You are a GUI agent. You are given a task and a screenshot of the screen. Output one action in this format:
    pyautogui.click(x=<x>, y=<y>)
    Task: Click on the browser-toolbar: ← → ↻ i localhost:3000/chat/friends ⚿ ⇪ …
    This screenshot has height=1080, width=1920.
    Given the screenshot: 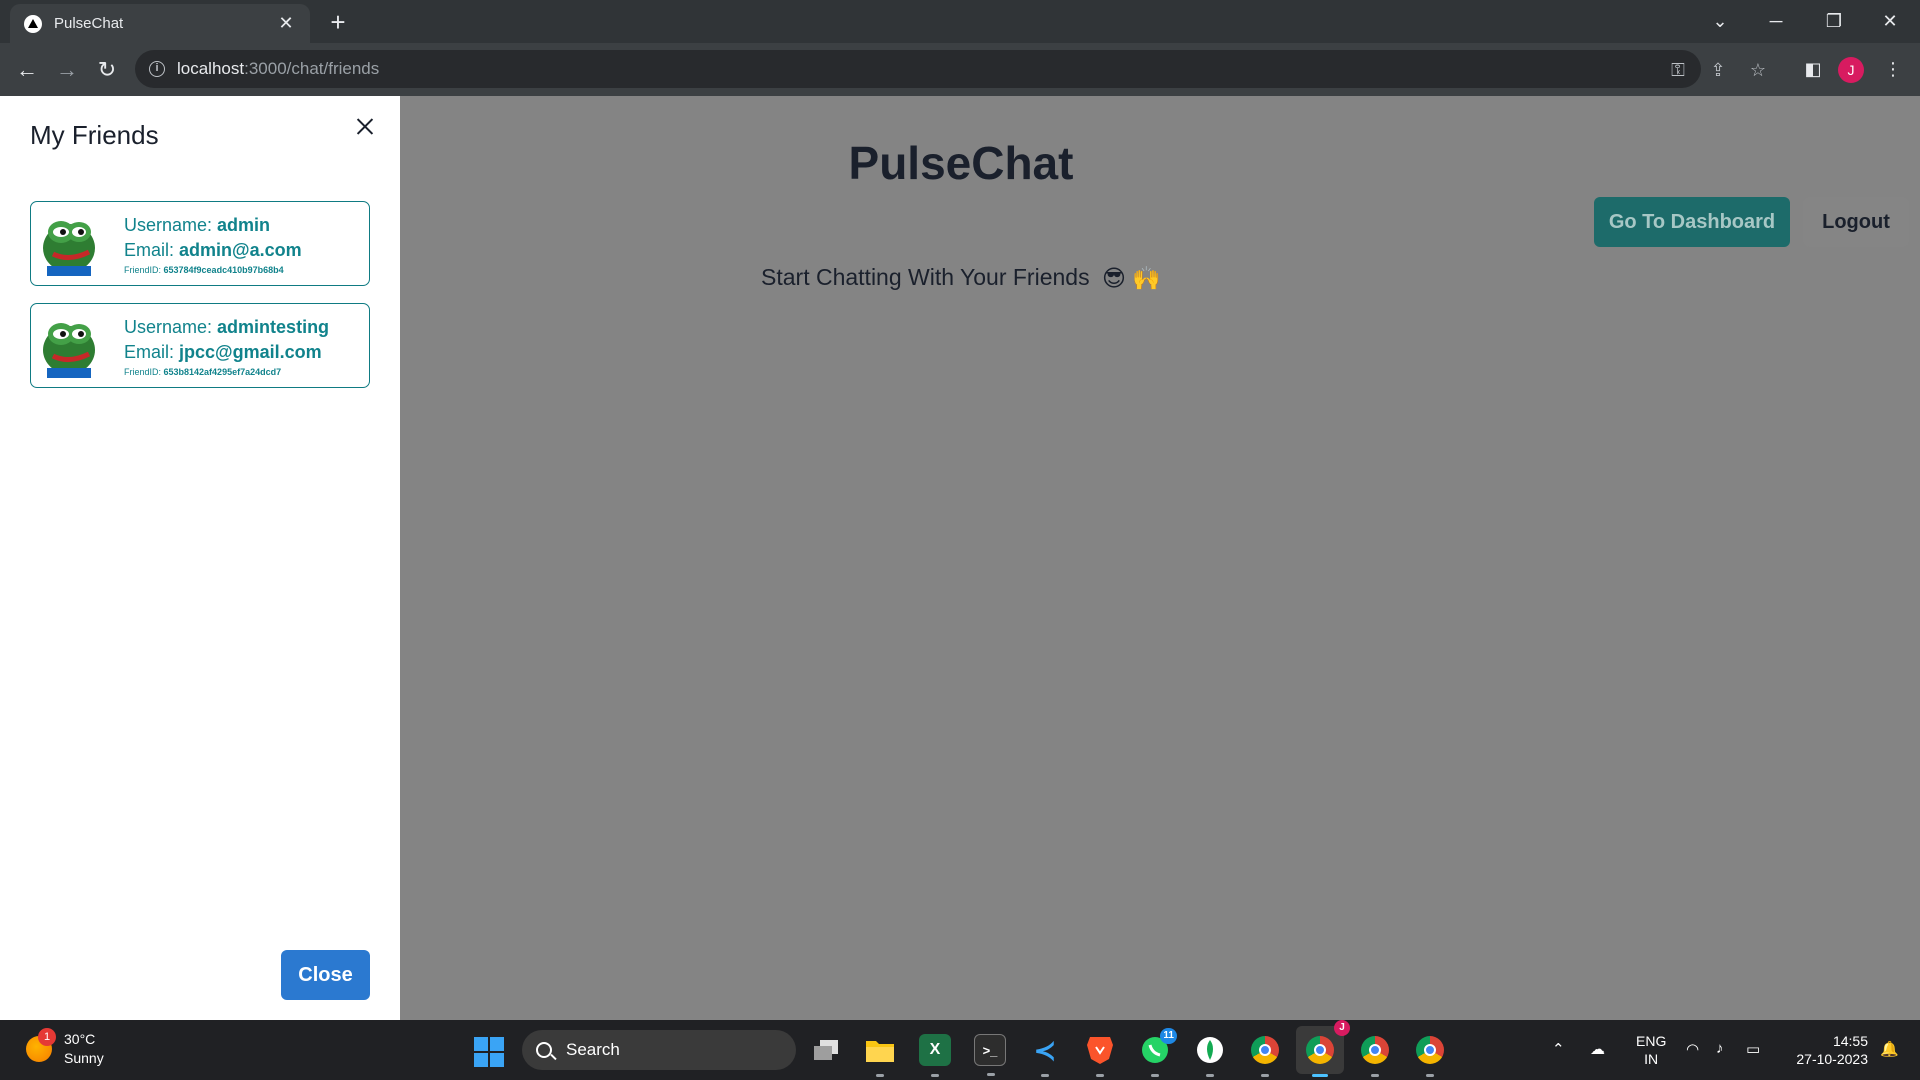 What is the action you would take?
    pyautogui.click(x=960, y=69)
    